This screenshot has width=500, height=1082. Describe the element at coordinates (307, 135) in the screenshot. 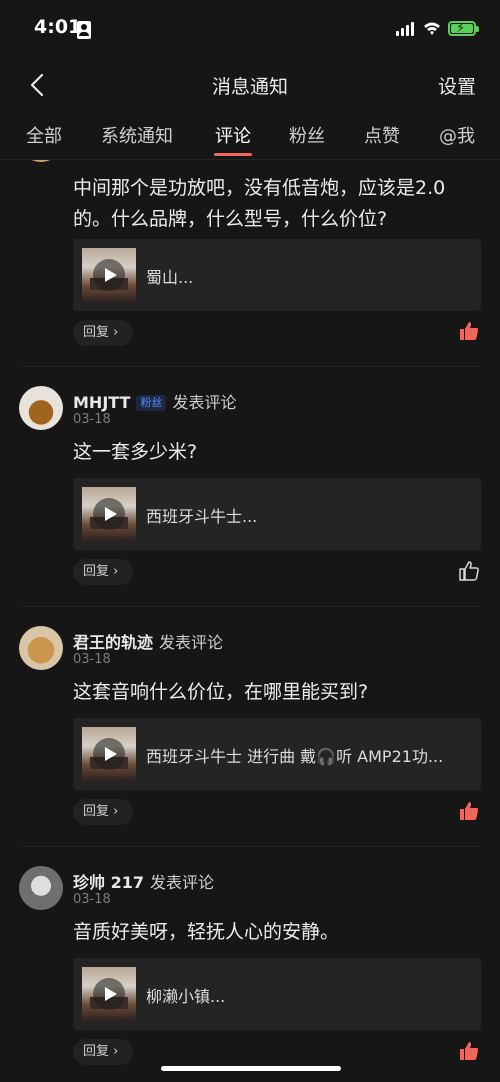

I see `tab-fans: 粉丝` at that location.